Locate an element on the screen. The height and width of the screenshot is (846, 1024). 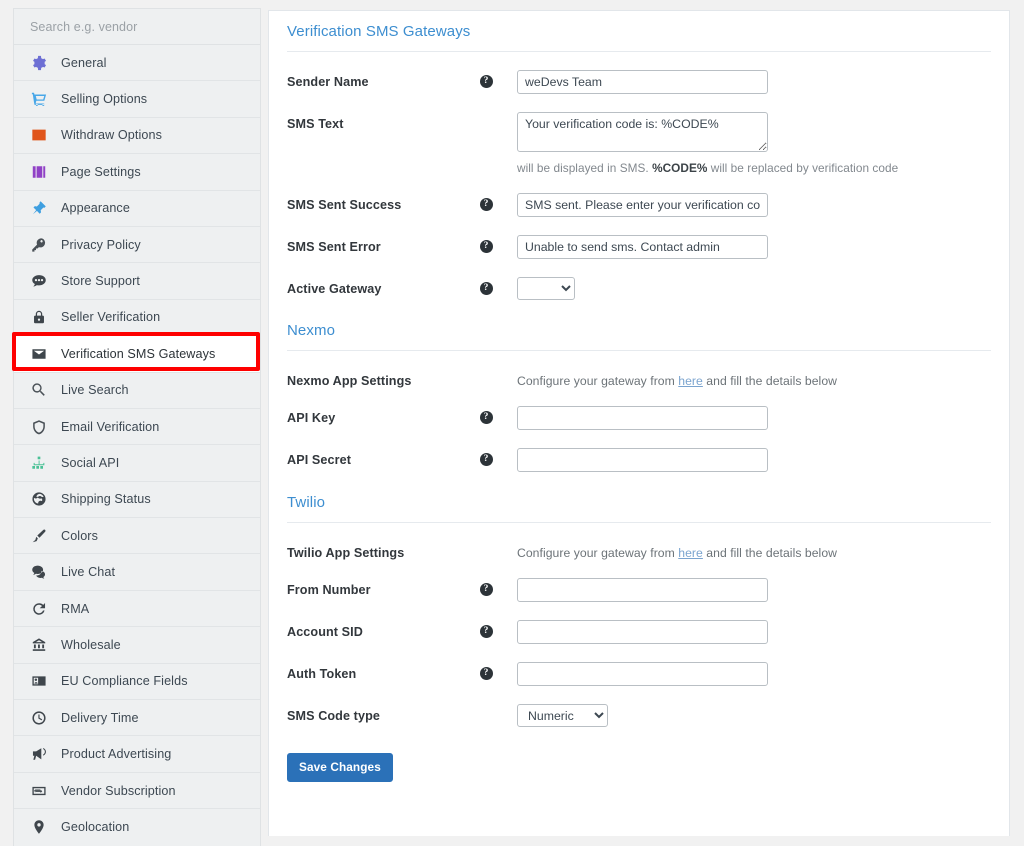
sidebar-item-geolocation: Geolocation is located at coordinates (137, 827).